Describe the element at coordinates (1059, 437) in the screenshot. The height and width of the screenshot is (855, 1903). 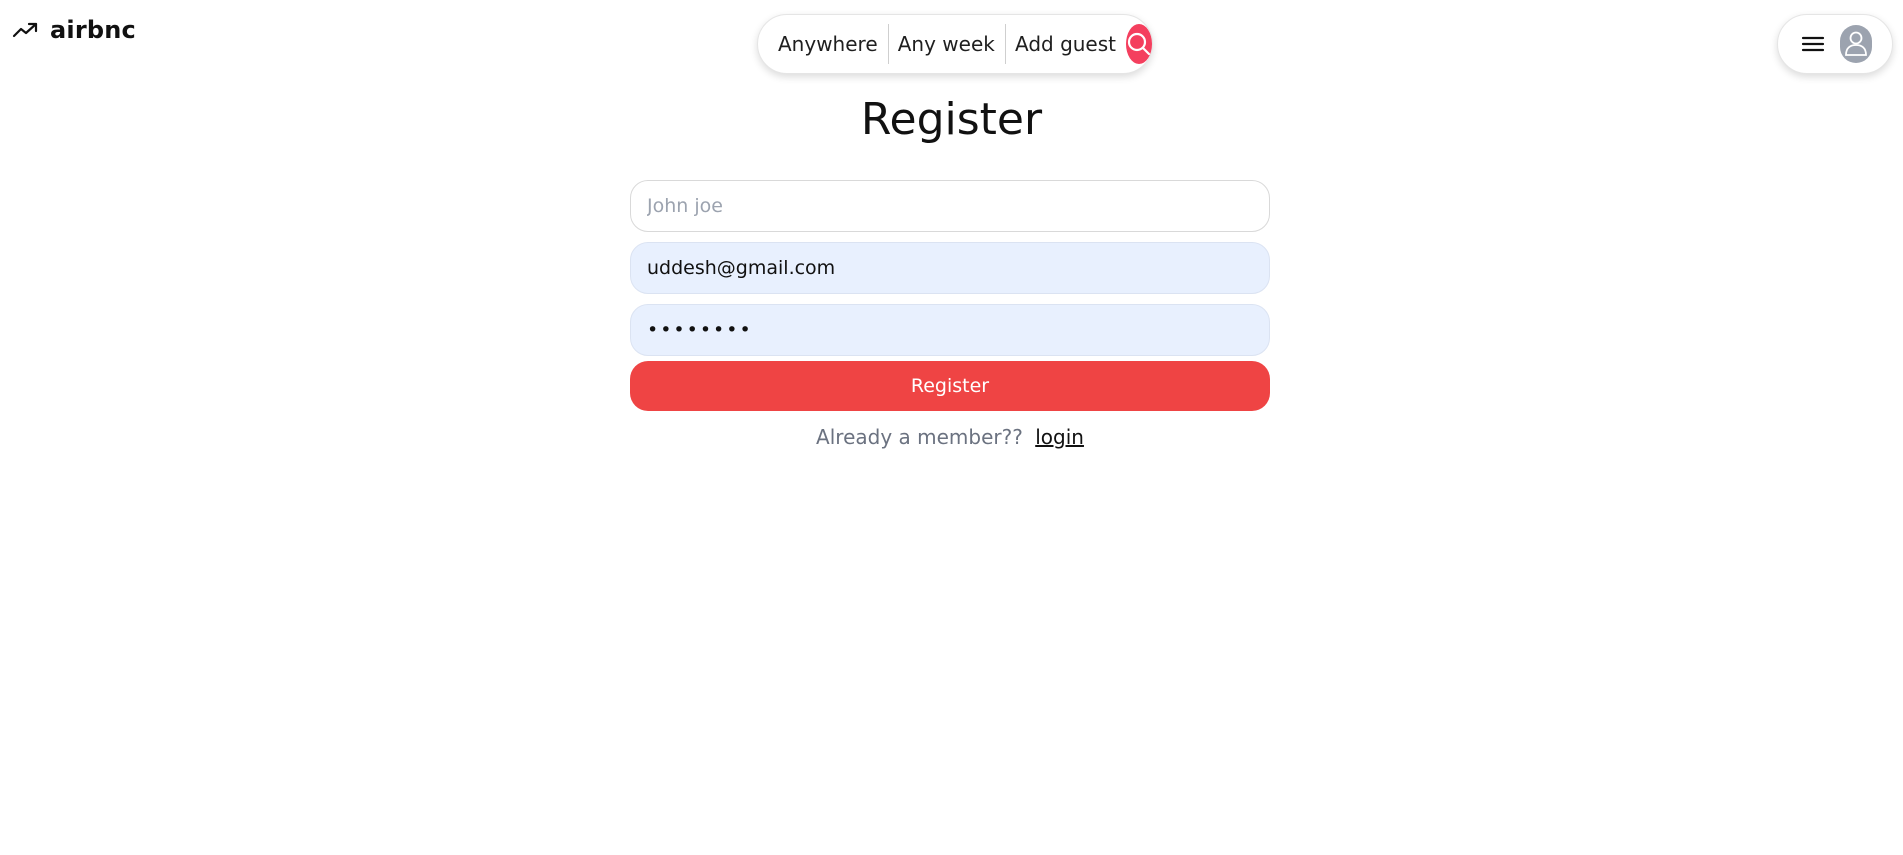
I see `login-link: login` at that location.